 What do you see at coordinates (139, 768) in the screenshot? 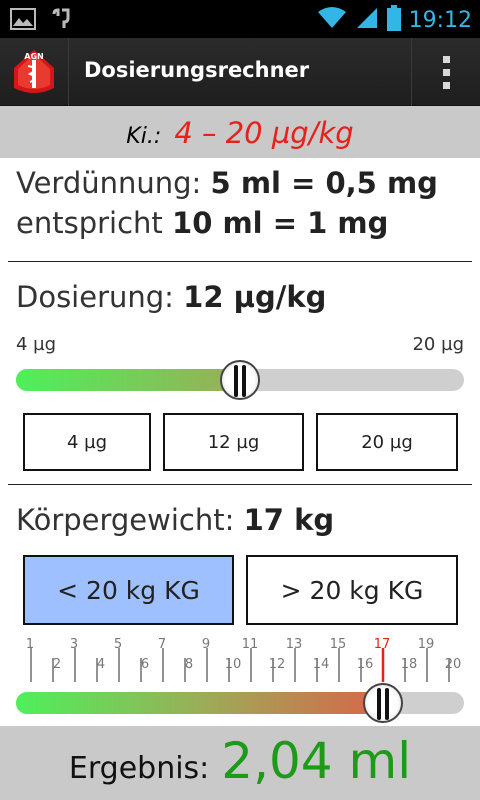
I see `result-label: Ergebnis:` at bounding box center [139, 768].